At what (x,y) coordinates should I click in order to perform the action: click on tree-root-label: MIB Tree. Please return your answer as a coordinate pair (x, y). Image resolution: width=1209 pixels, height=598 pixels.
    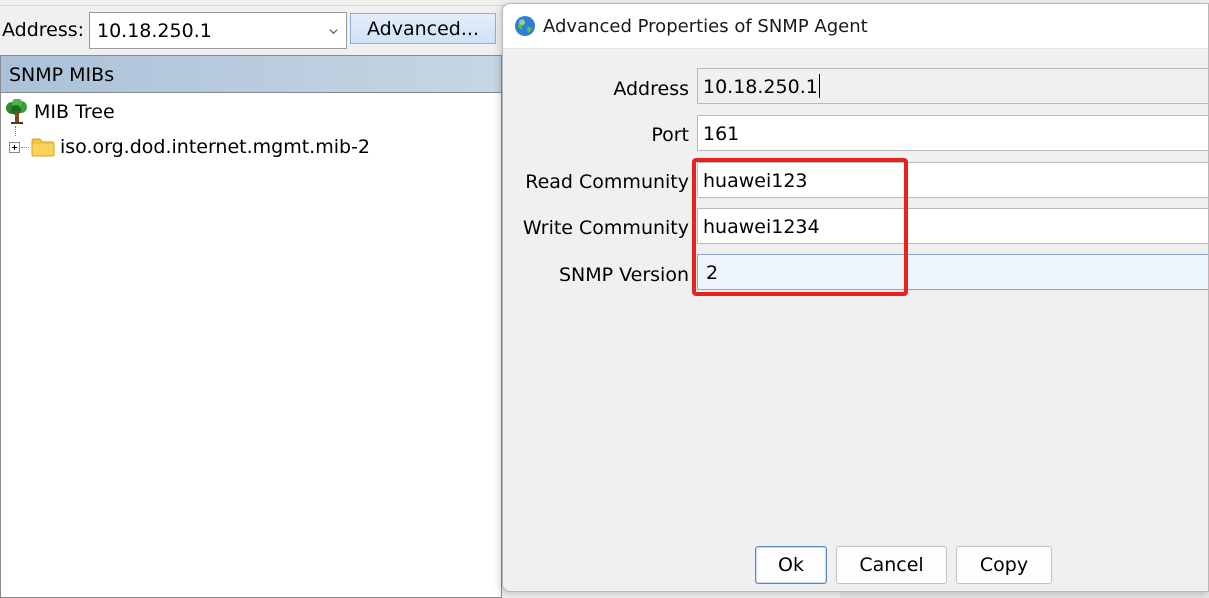
    Looking at the image, I should click on (74, 112).